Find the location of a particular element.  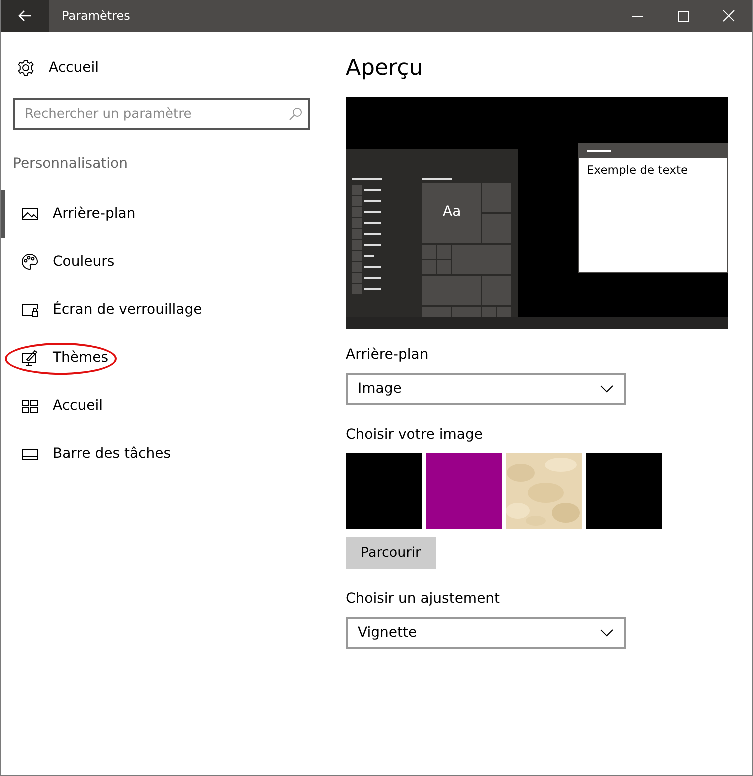

palette-icon is located at coordinates (30, 262).